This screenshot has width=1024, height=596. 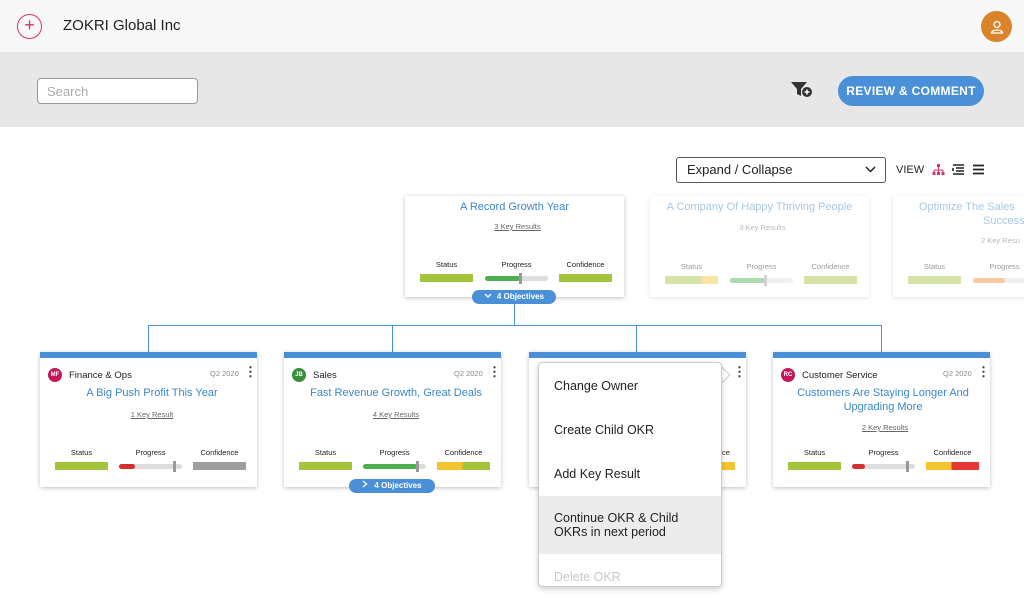 I want to click on menu-item-add-key-result: Add Key Result, so click(x=630, y=474).